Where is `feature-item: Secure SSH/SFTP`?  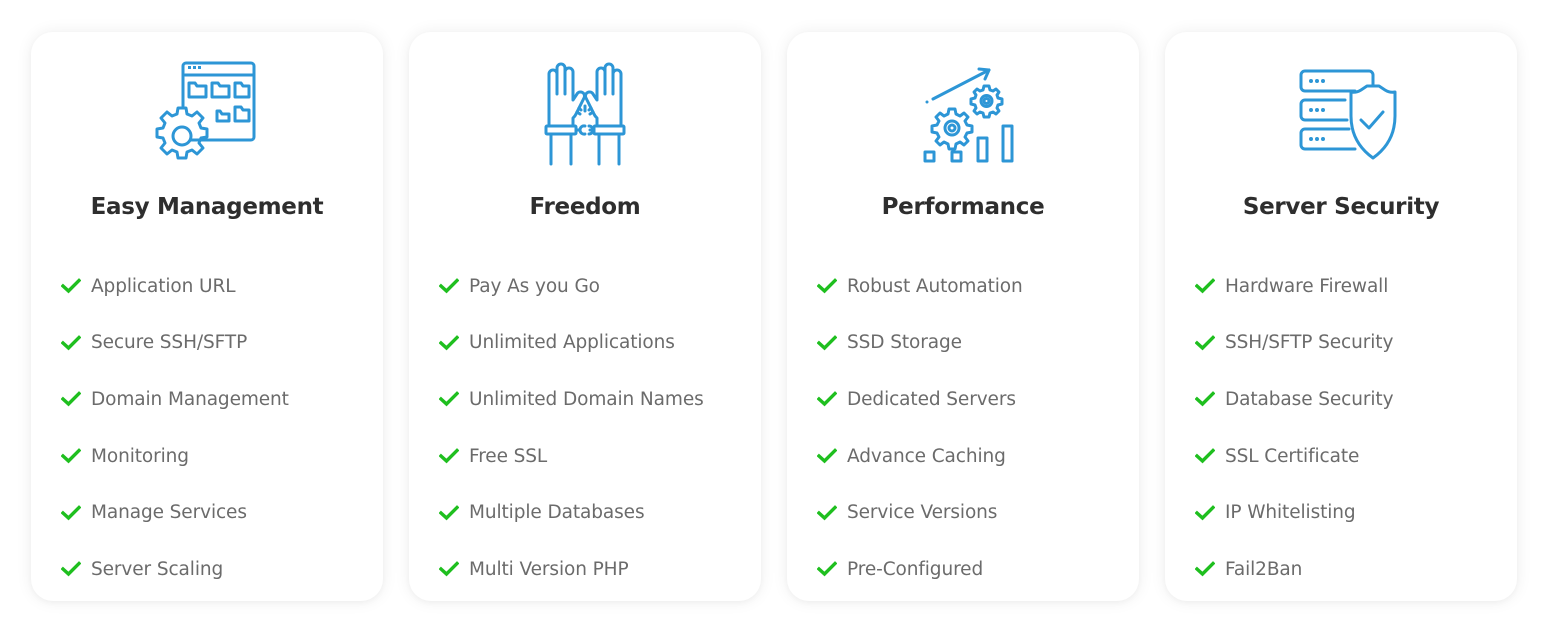 feature-item: Secure SSH/SFTP is located at coordinates (175, 343).